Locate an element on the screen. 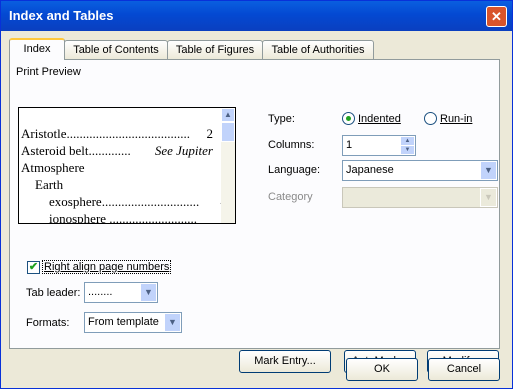  tab-table-of-figures: Table of Figures is located at coordinates (215, 49).